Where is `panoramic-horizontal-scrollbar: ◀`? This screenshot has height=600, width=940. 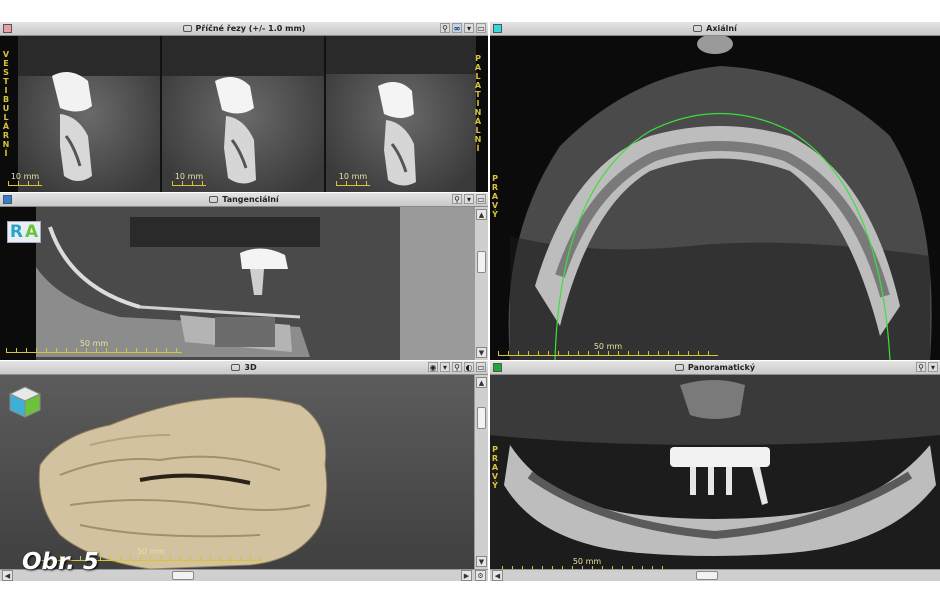 panoramic-horizontal-scrollbar: ◀ is located at coordinates (715, 575).